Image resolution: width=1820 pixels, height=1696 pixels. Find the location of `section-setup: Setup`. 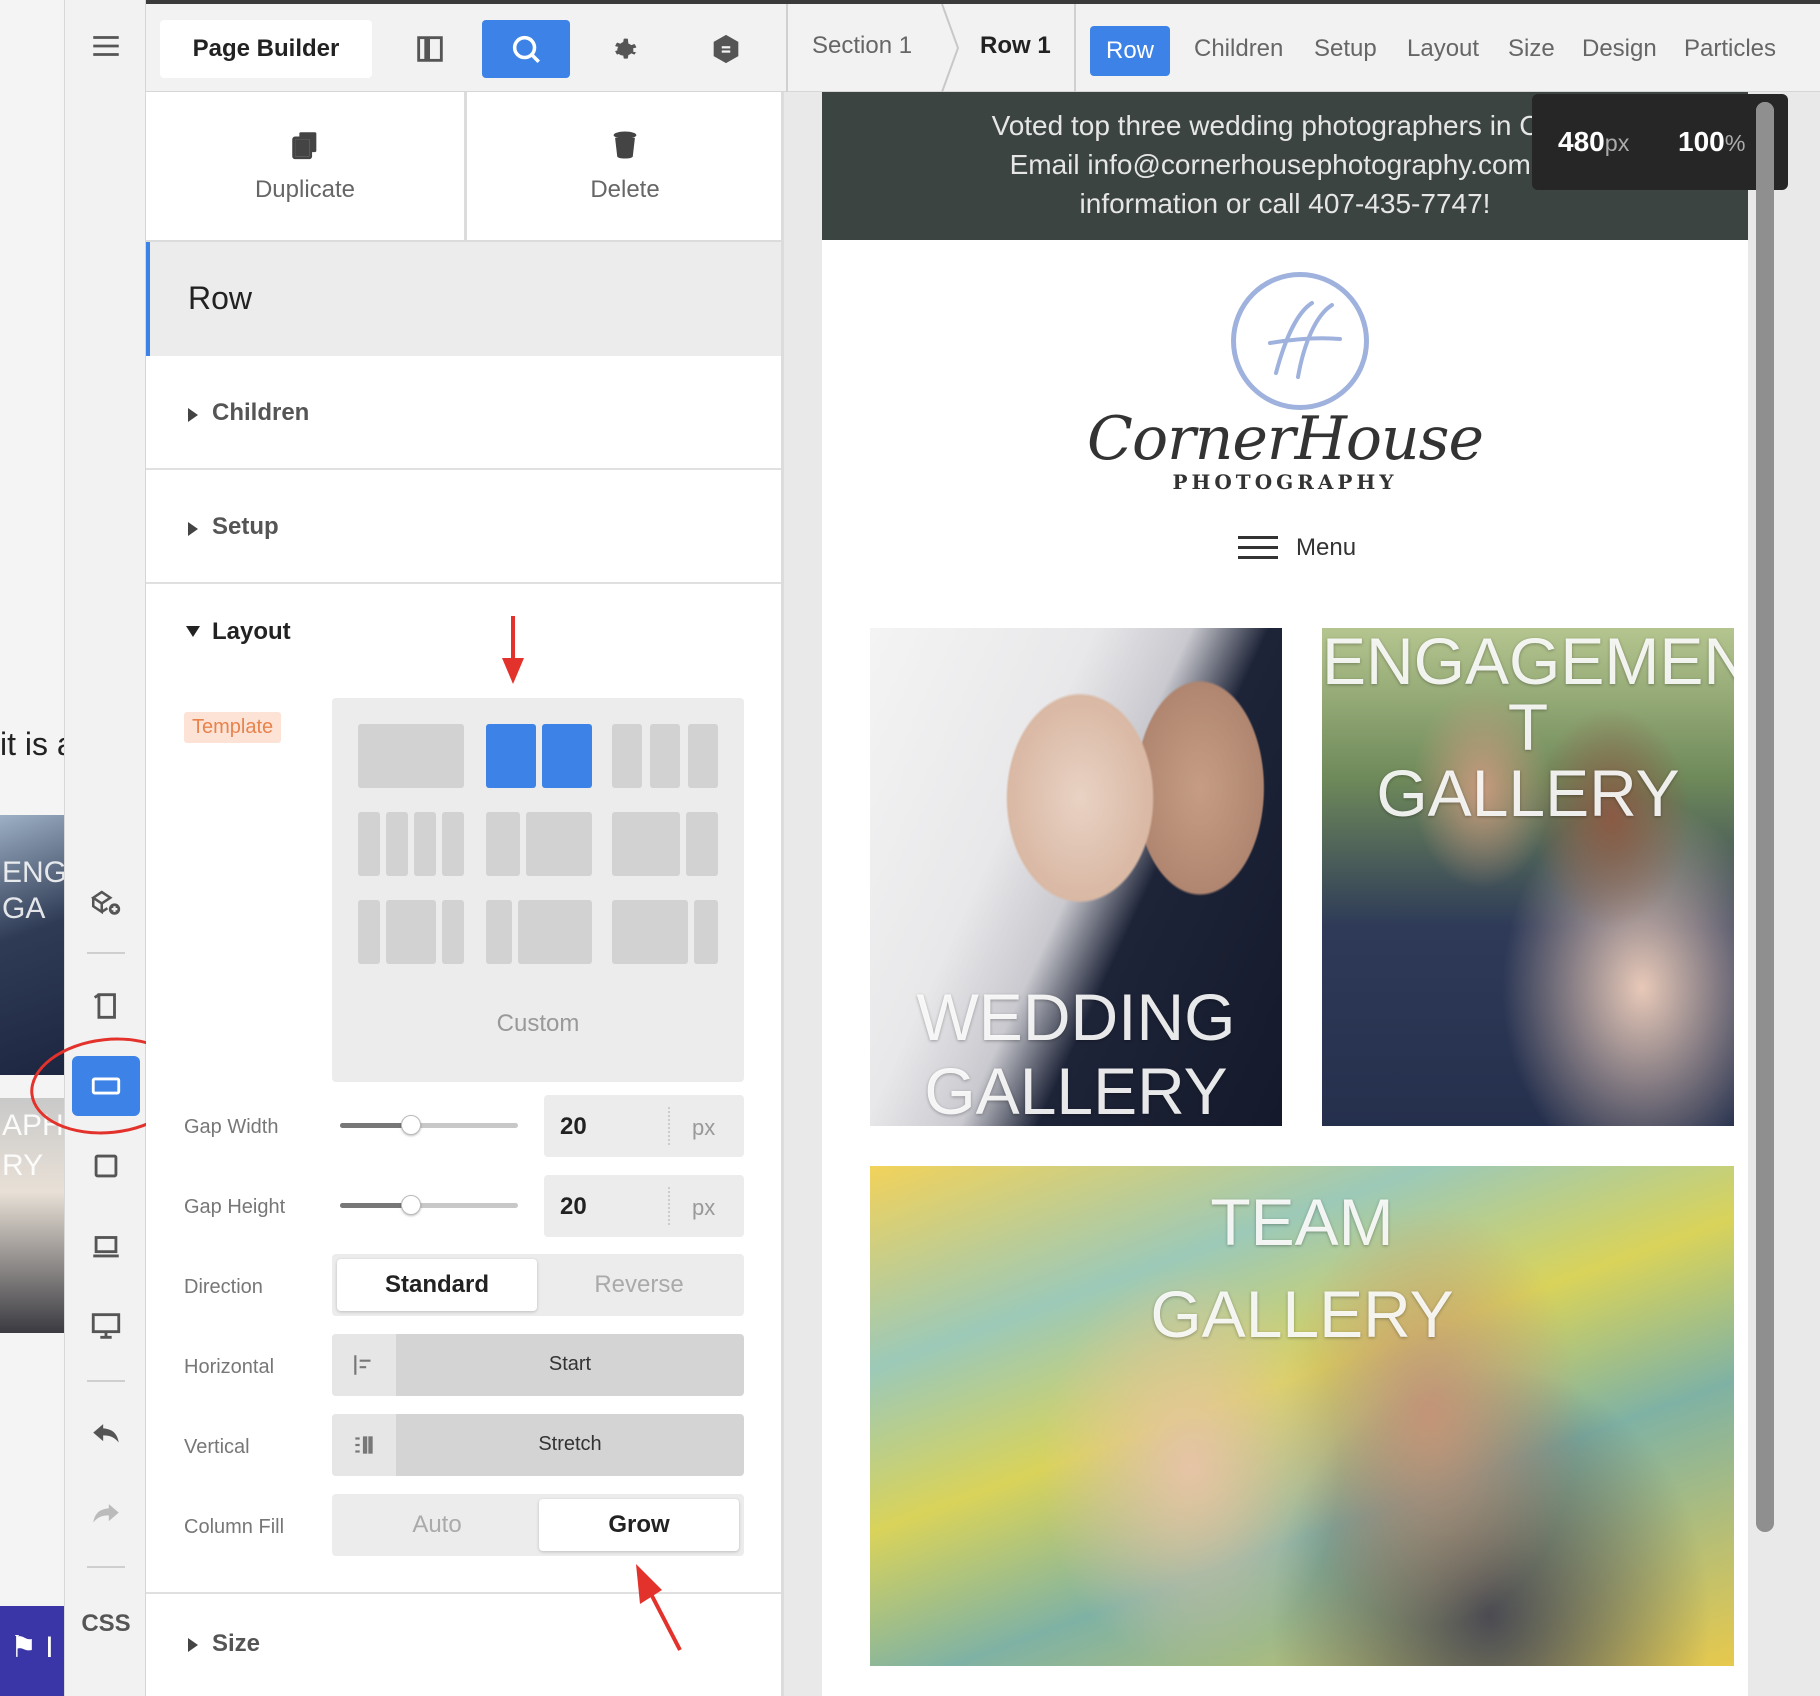

section-setup: Setup is located at coordinates (463, 527).